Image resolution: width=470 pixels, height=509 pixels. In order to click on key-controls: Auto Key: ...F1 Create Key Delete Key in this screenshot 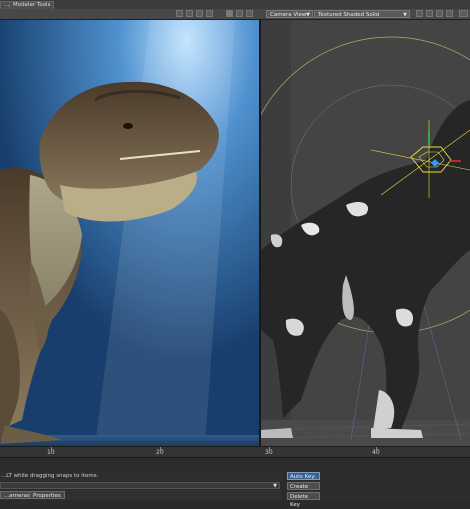, I will do `click(377, 489)`.